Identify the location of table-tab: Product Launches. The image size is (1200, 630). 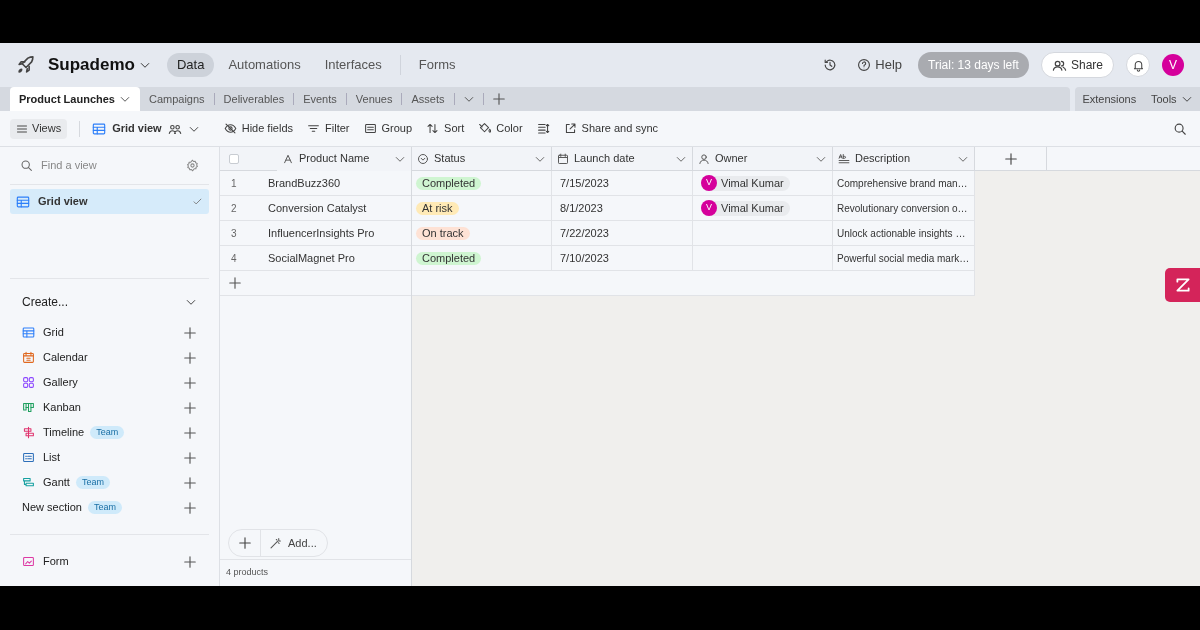
(75, 99).